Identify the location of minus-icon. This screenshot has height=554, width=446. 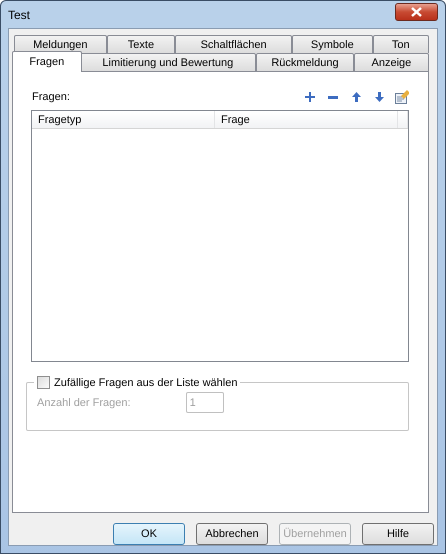
(333, 97).